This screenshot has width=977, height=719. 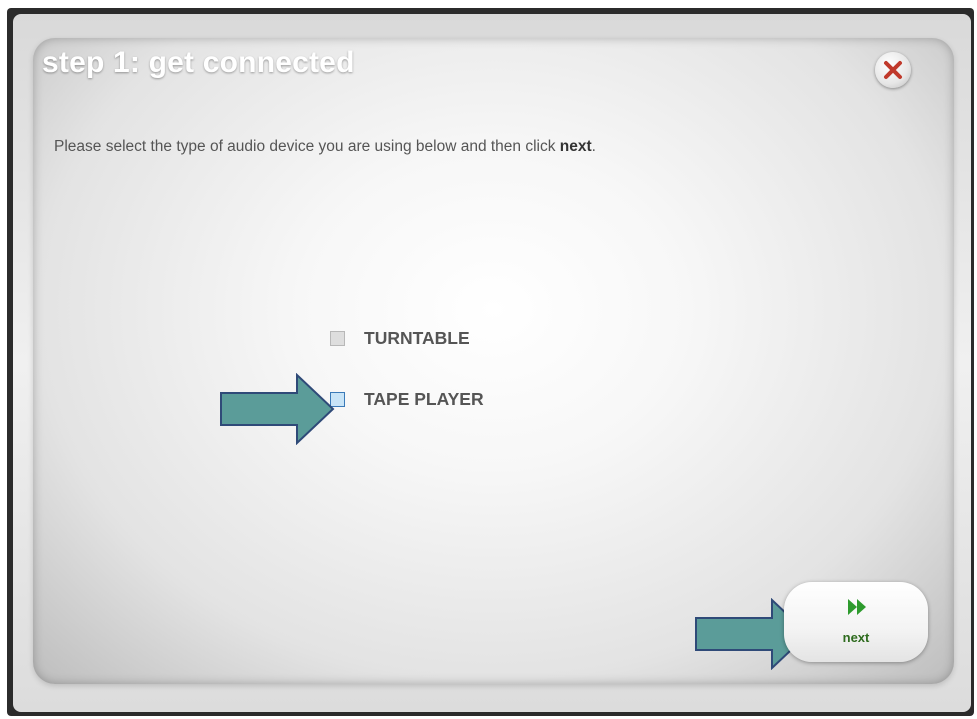 I want to click on instructions-suffix: ., so click(x=593, y=146).